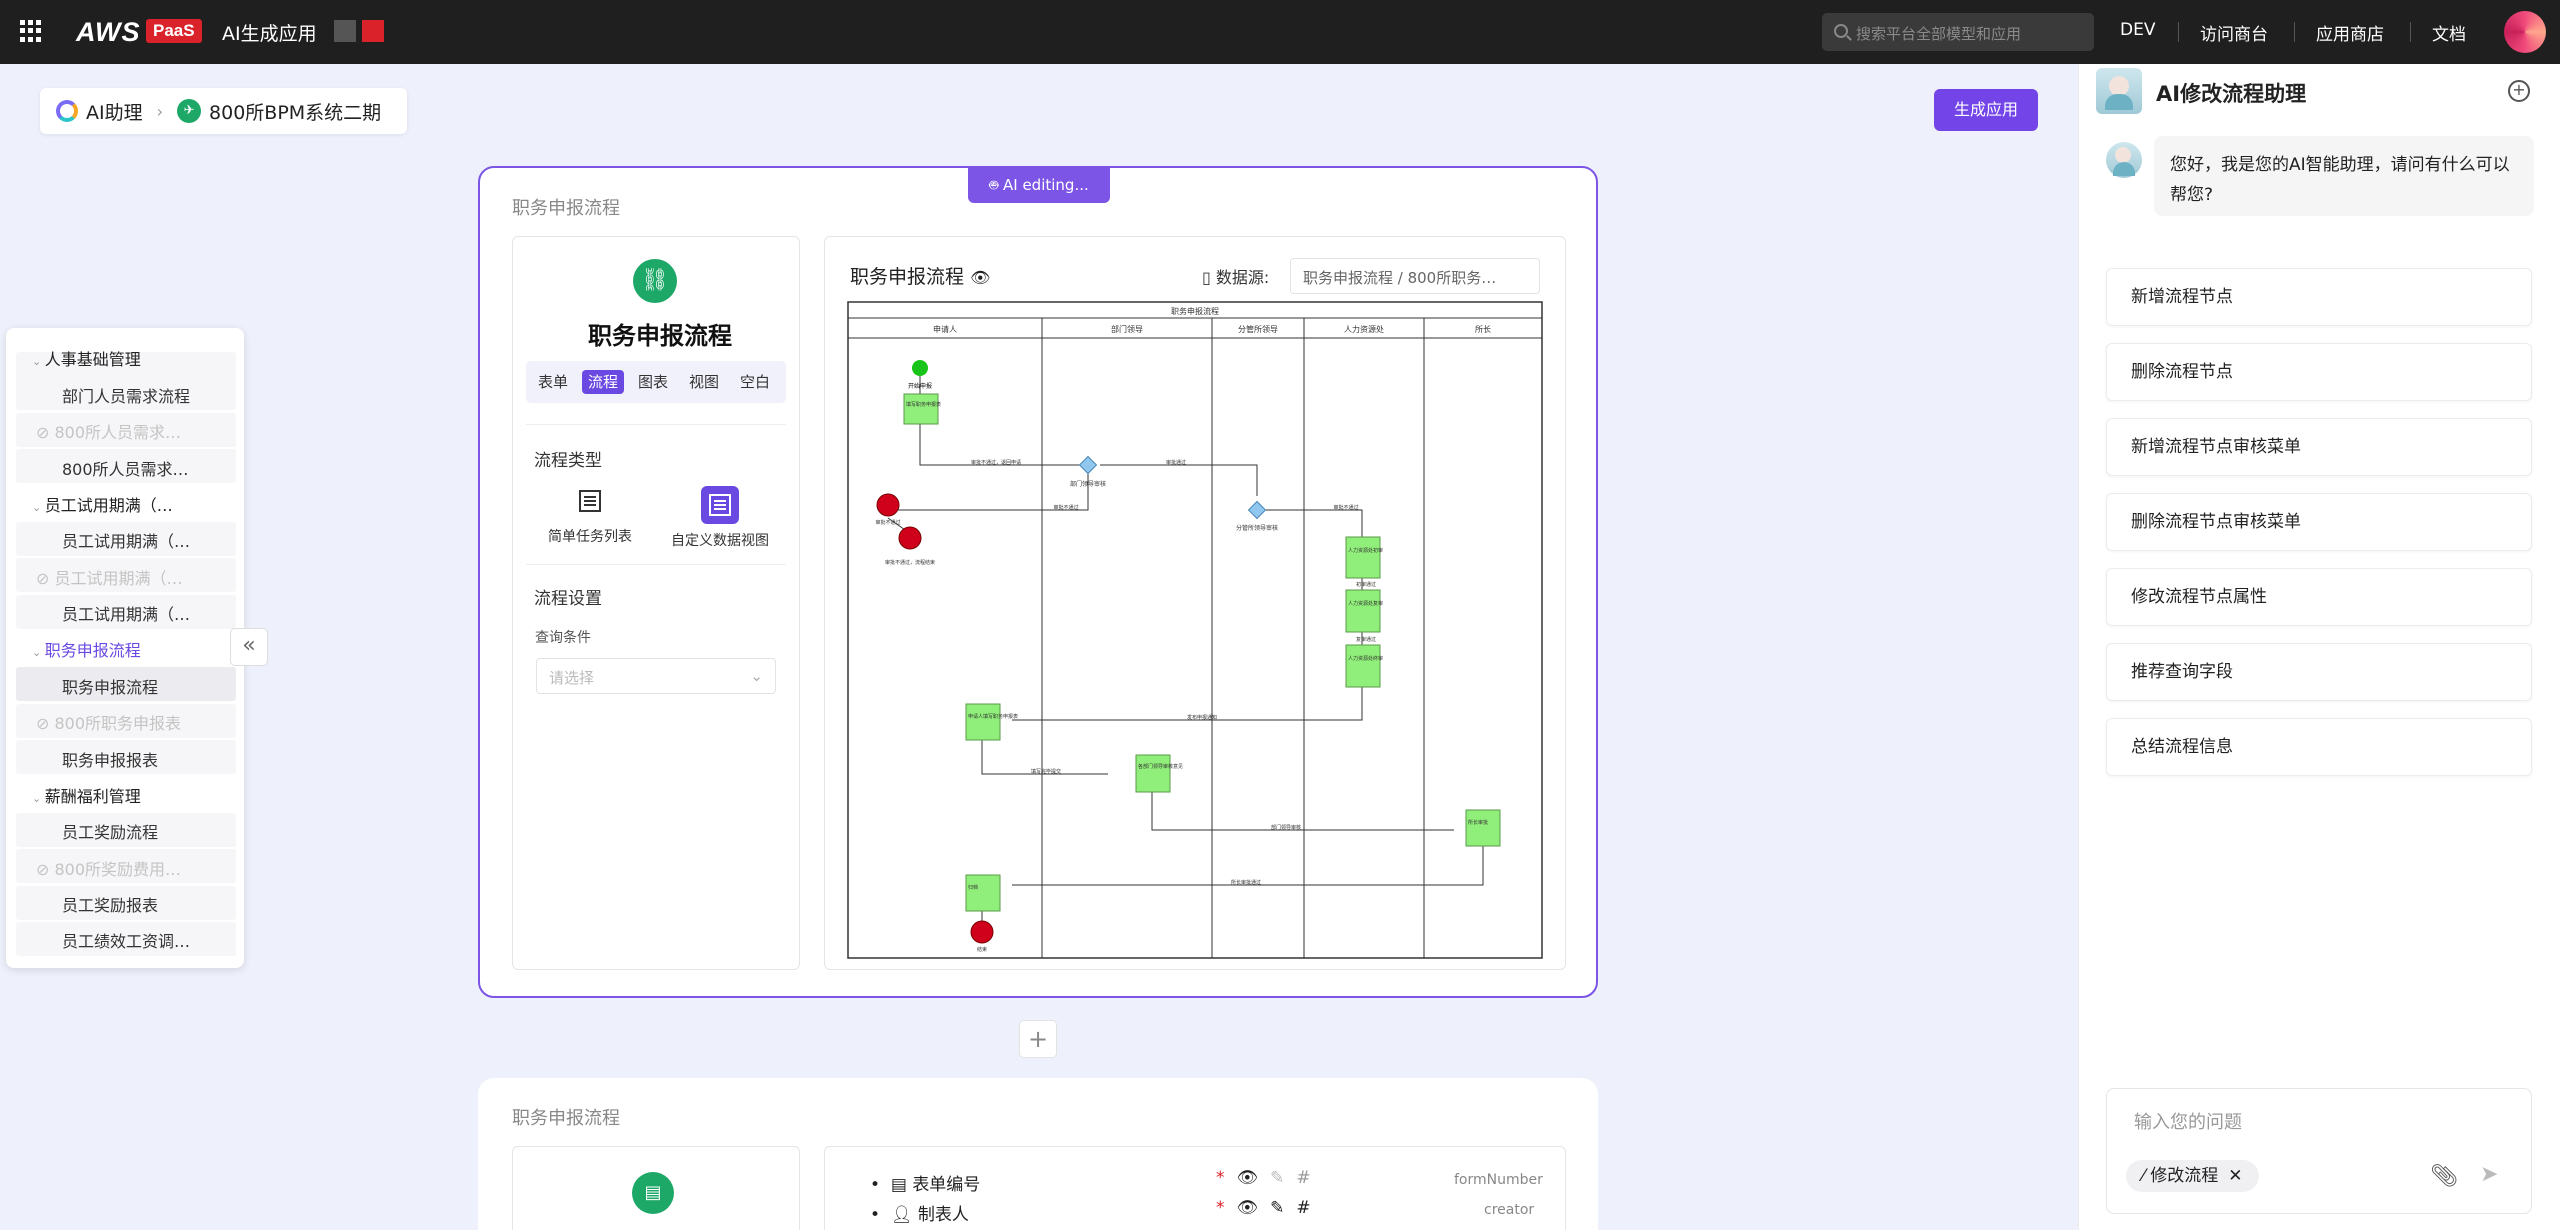 The width and height of the screenshot is (2560, 1230). I want to click on svg-text: 人力资源处复审, so click(1365, 603).